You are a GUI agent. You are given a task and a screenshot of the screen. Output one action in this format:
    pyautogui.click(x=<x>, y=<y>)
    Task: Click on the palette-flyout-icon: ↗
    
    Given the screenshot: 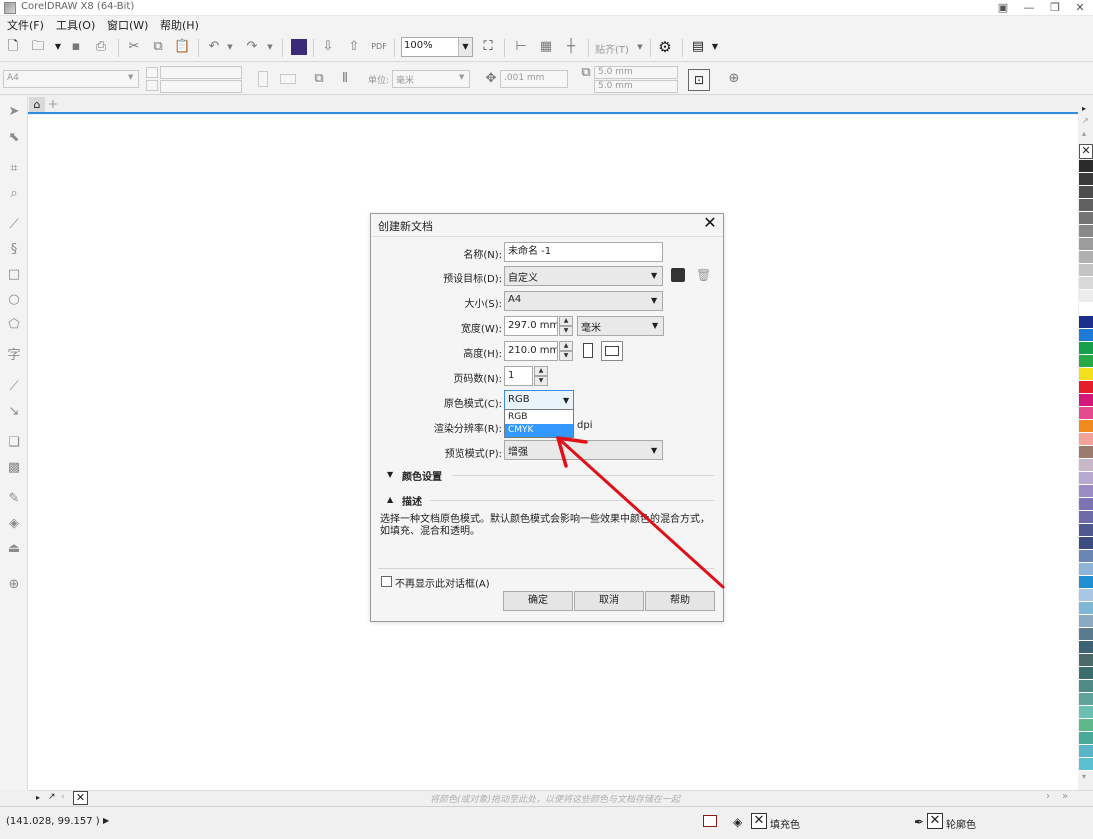 What is the action you would take?
    pyautogui.click(x=1085, y=120)
    